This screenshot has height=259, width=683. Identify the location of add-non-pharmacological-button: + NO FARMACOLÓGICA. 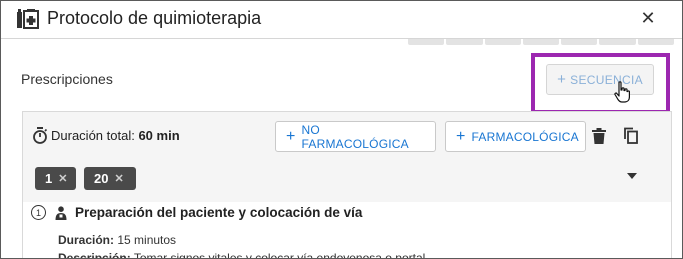
(355, 136).